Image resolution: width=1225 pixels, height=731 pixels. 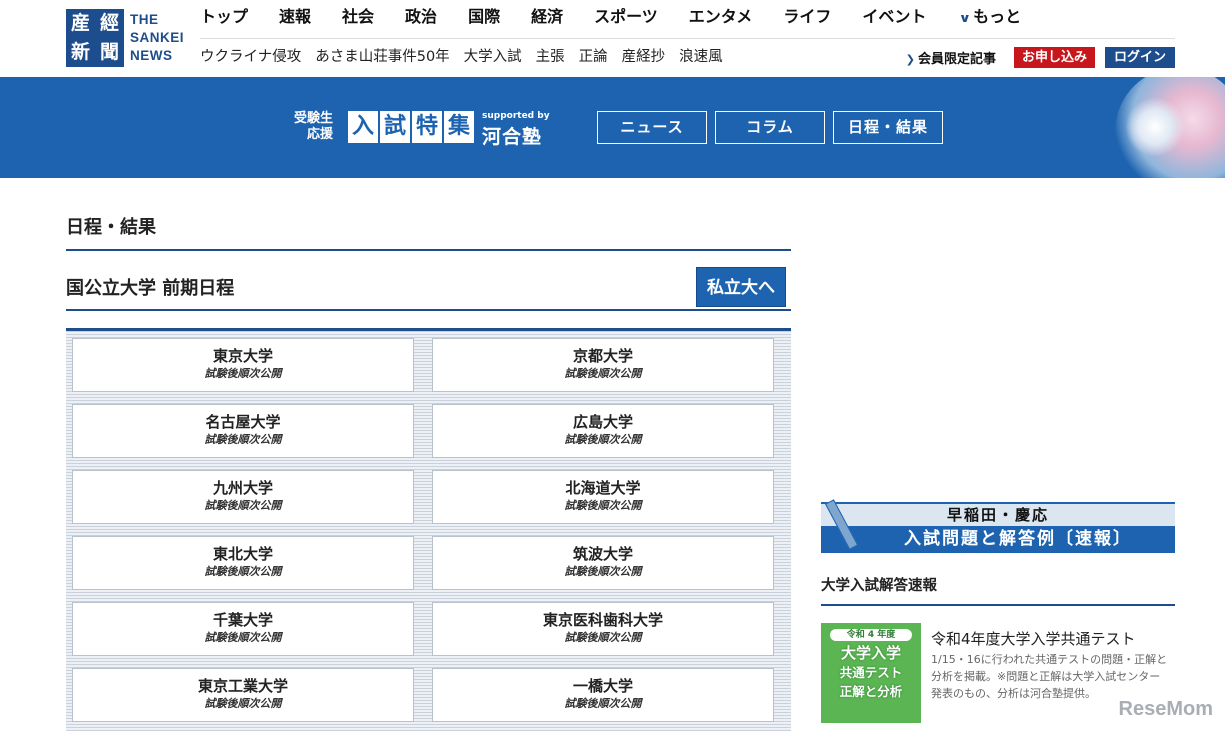 I want to click on nav-more-label: もっと, so click(x=997, y=16).